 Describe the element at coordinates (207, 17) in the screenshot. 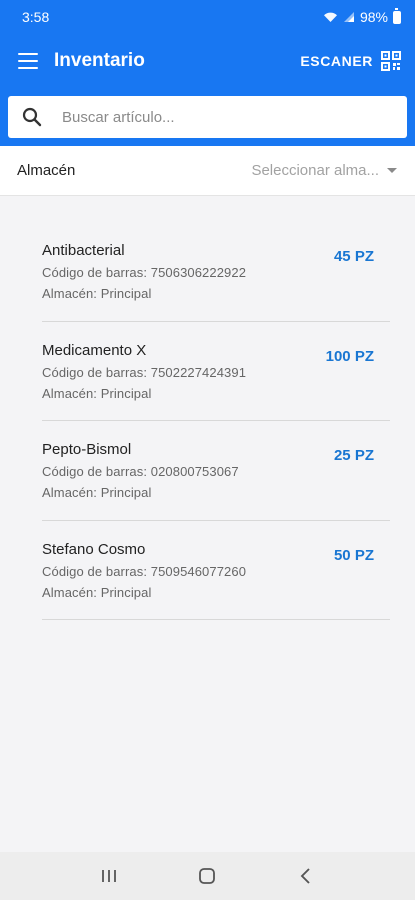

I see `status-bar: 3:58 98%` at that location.